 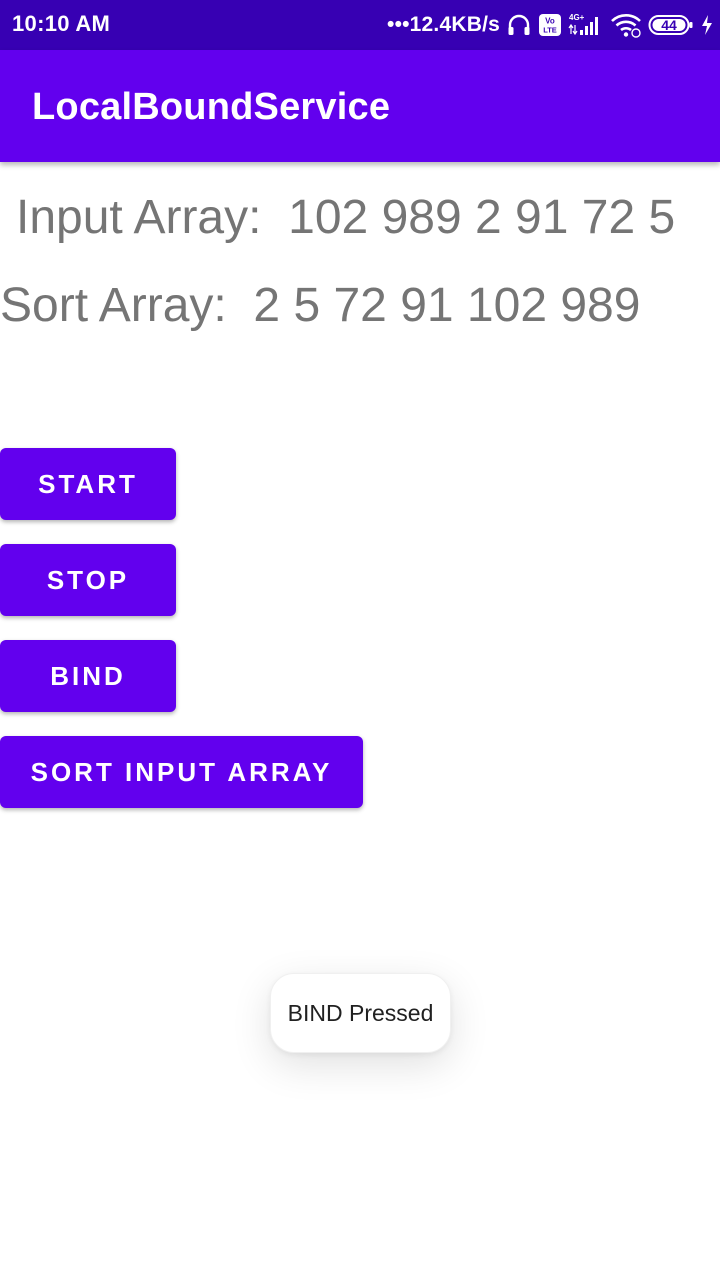 What do you see at coordinates (181, 772) in the screenshot?
I see `sort-input-array-button: SORT INPUT ARRAY` at bounding box center [181, 772].